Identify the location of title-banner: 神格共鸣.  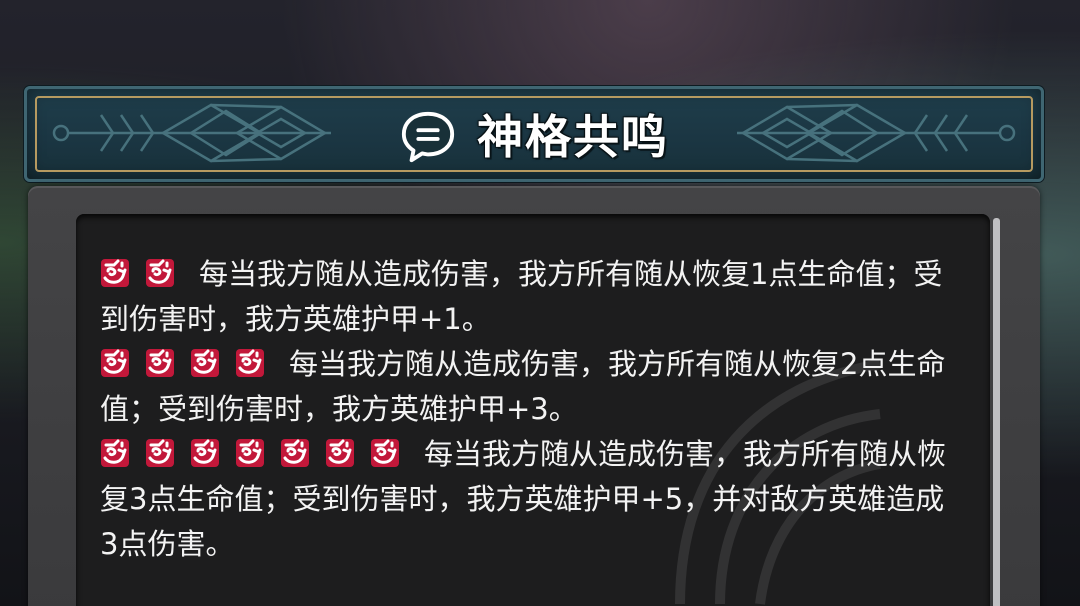
(534, 134).